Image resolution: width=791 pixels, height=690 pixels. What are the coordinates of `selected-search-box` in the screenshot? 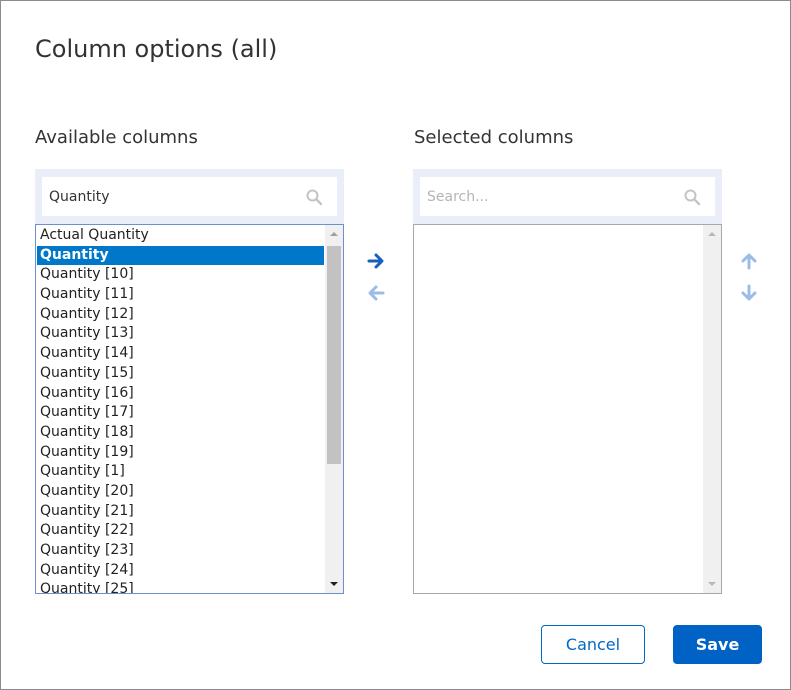 It's located at (567, 196).